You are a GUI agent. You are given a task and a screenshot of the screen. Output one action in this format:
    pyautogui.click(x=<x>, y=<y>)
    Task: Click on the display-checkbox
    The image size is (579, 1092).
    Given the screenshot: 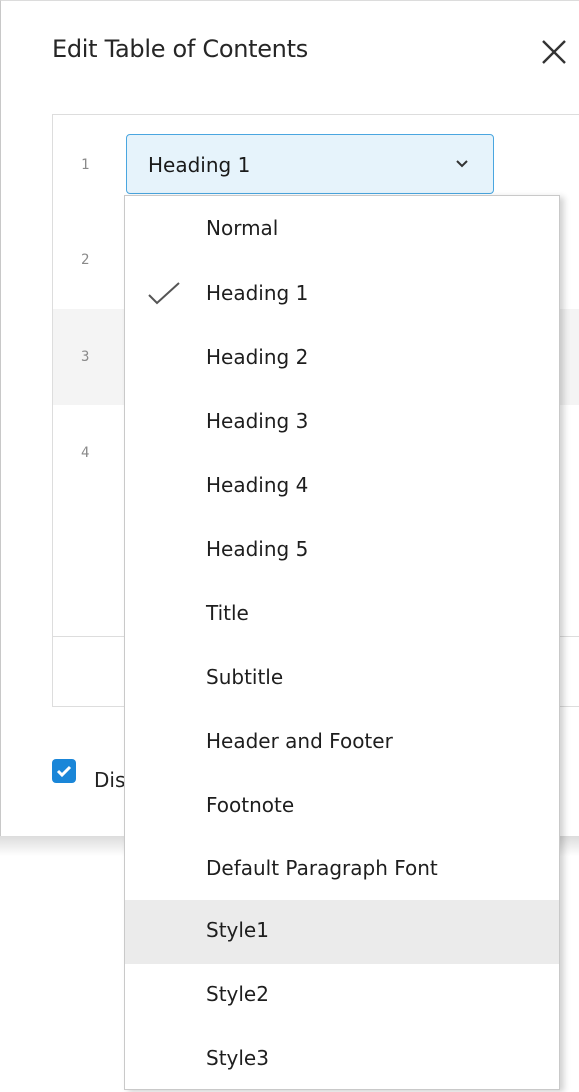 What is the action you would take?
    pyautogui.click(x=64, y=771)
    